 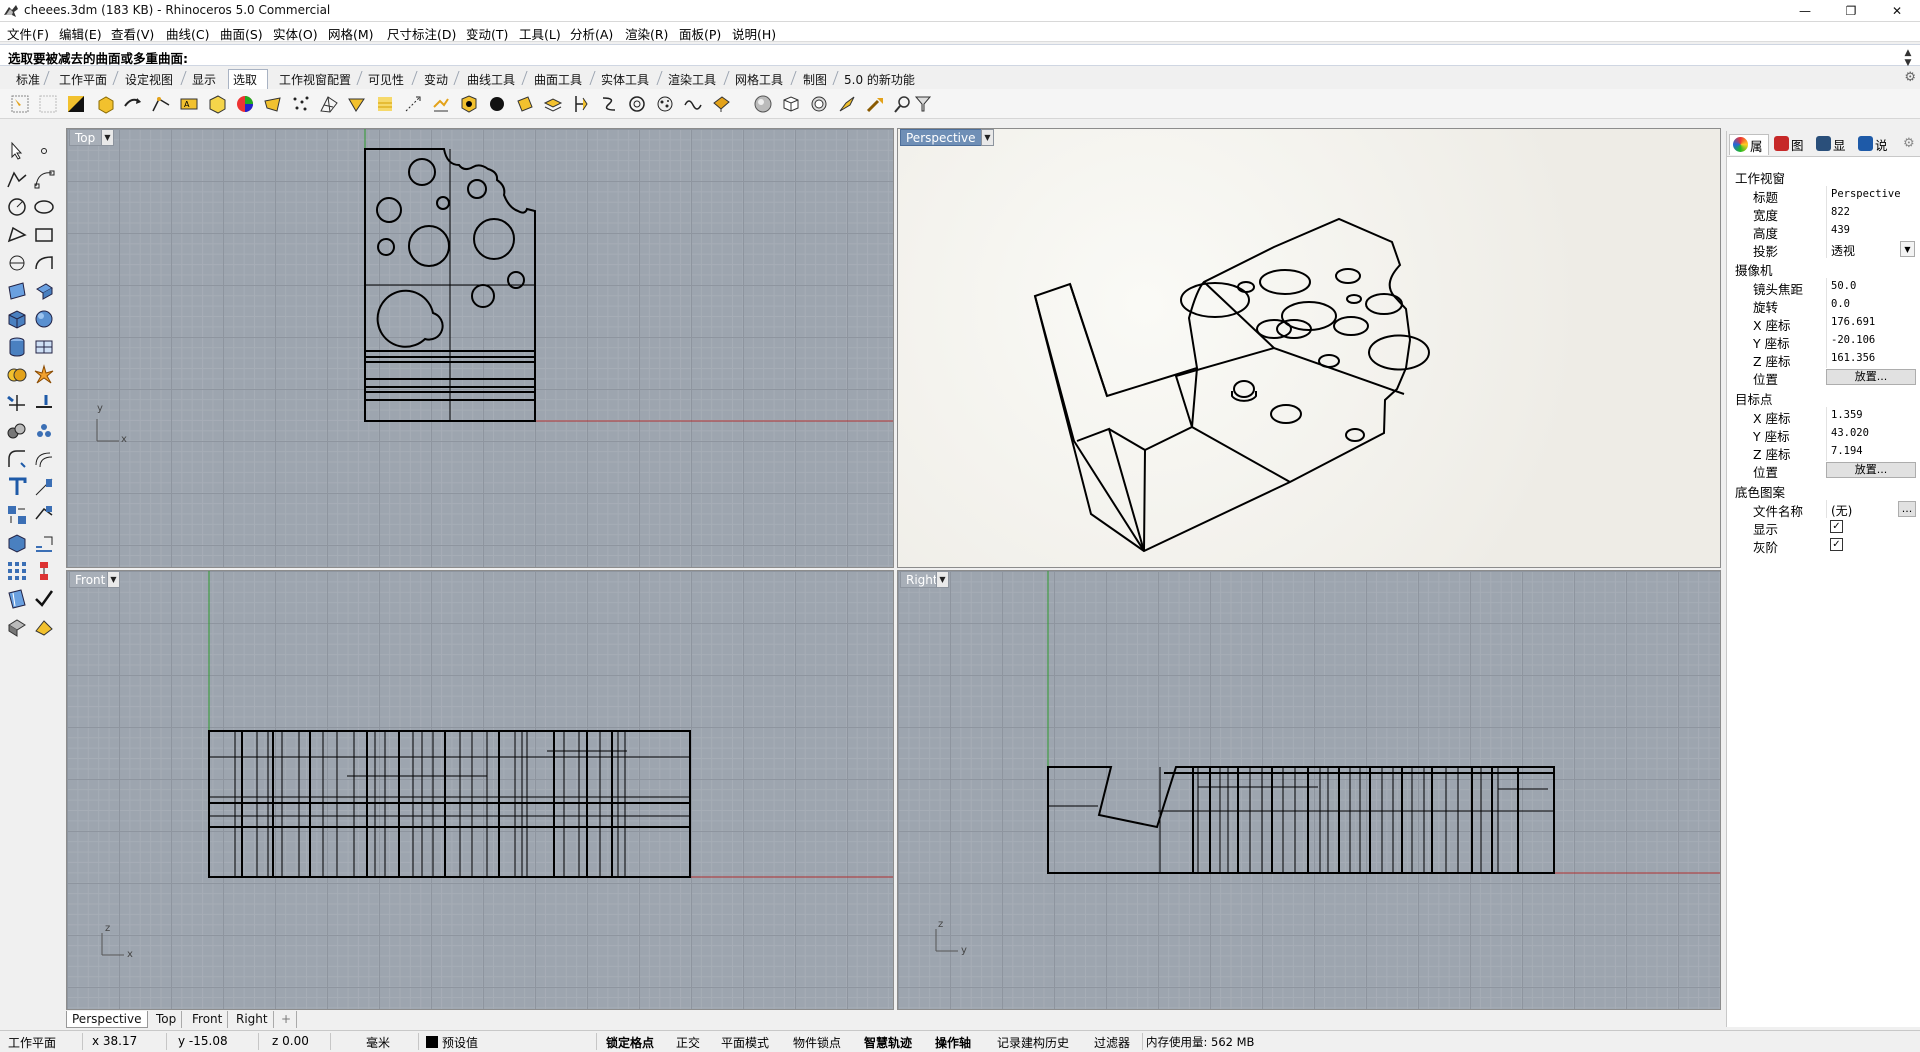 What do you see at coordinates (953, 1042) in the screenshot?
I see `status-gumball: 操作轴` at bounding box center [953, 1042].